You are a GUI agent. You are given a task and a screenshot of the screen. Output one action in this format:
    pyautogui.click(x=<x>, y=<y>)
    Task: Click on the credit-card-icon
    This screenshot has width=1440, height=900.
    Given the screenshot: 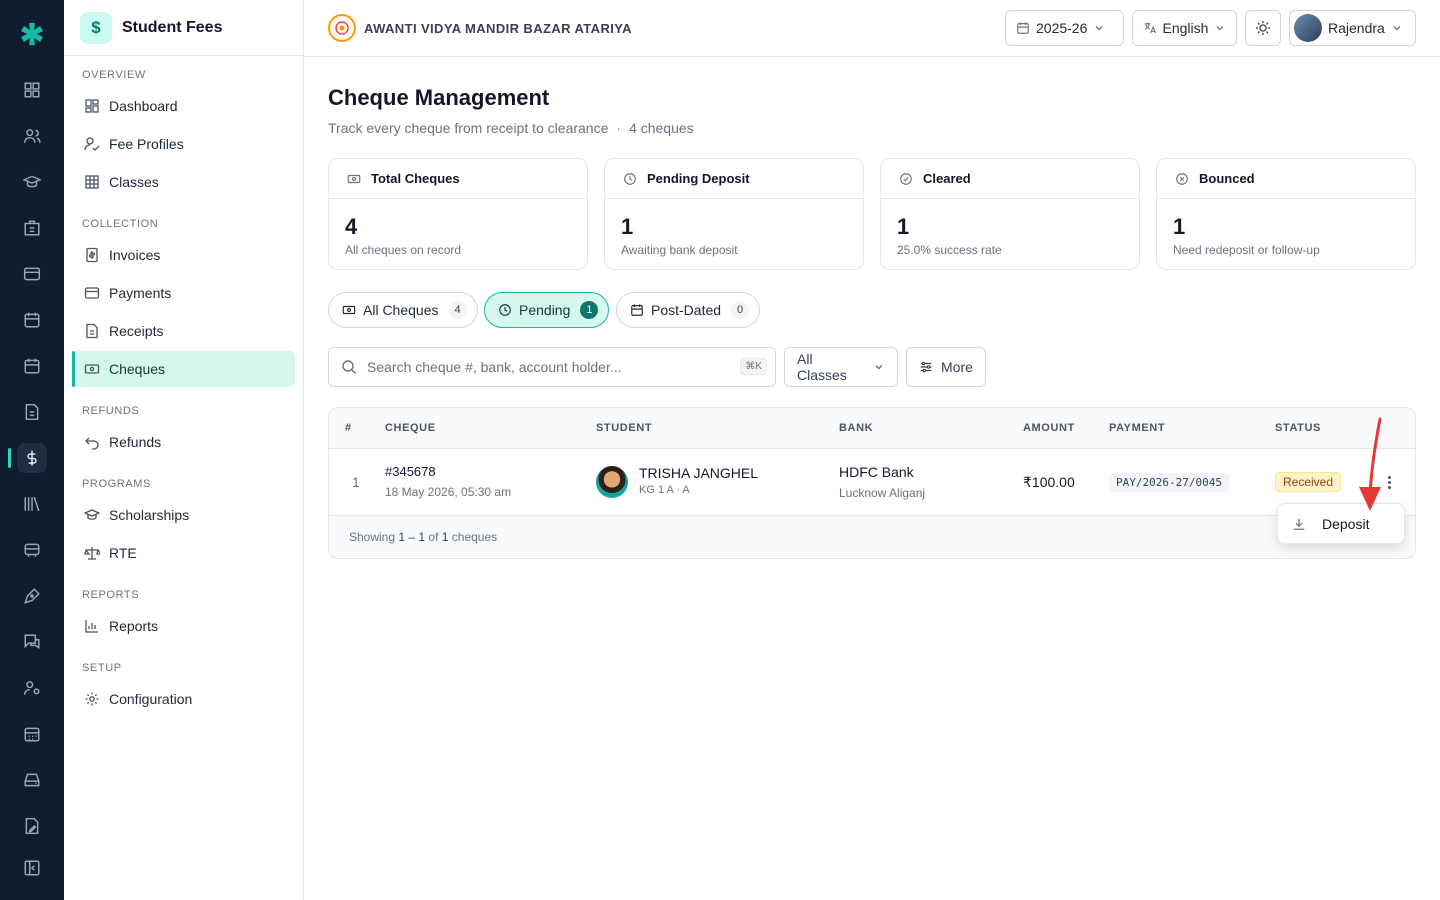 What is the action you would take?
    pyautogui.click(x=32, y=274)
    